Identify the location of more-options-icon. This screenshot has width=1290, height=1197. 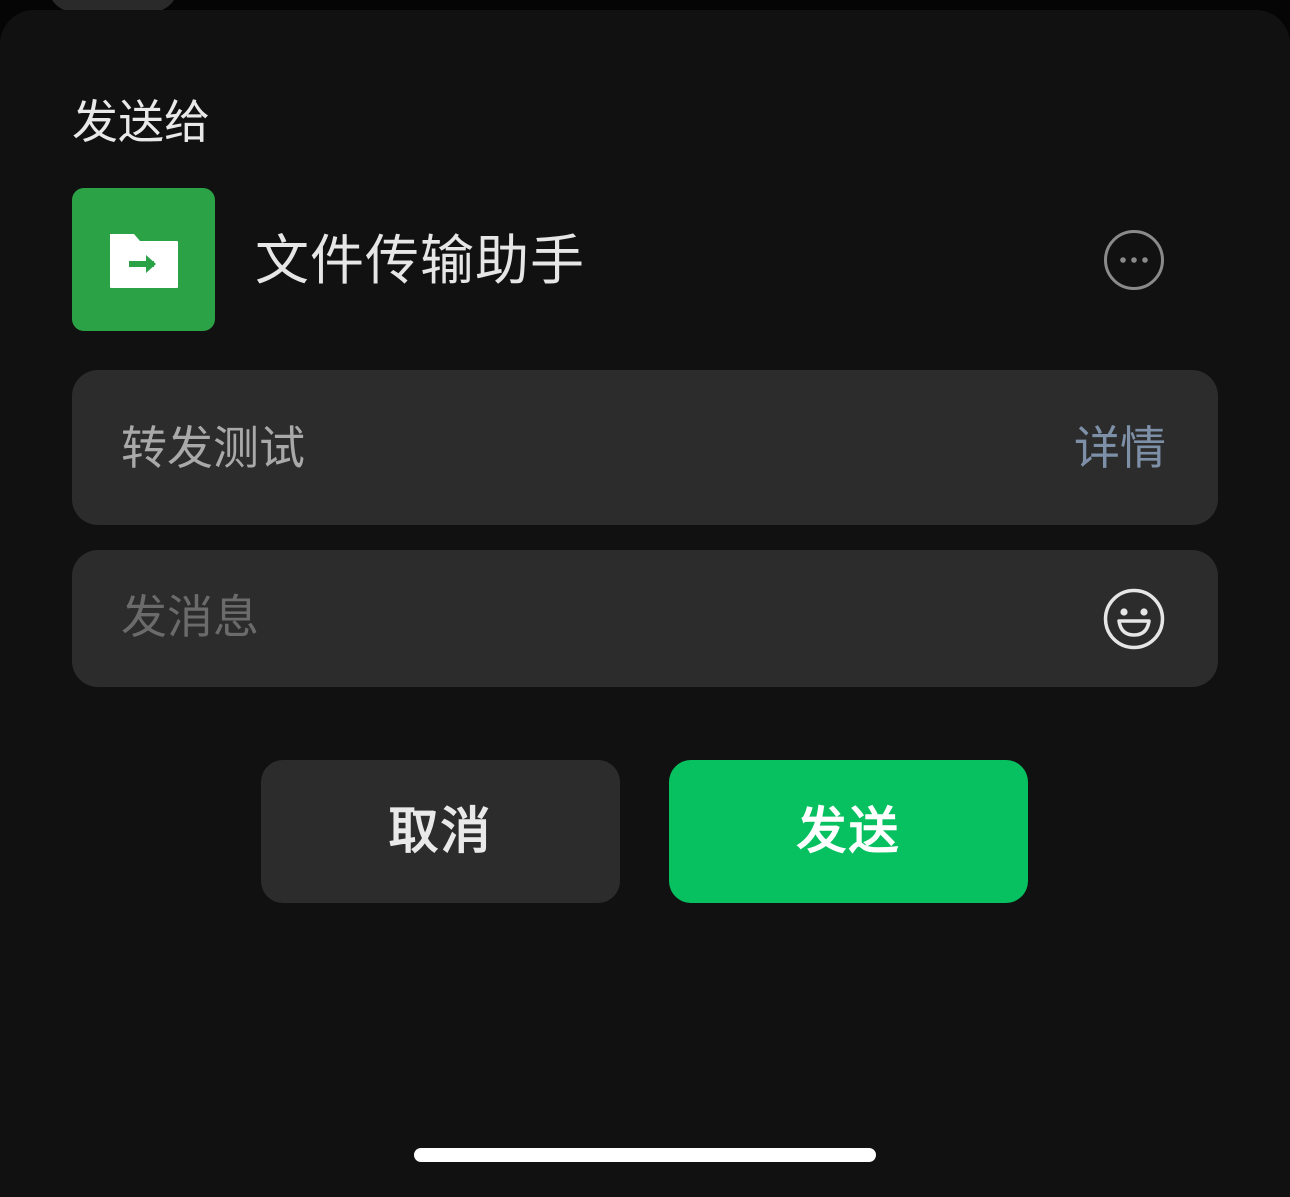
(1134, 260).